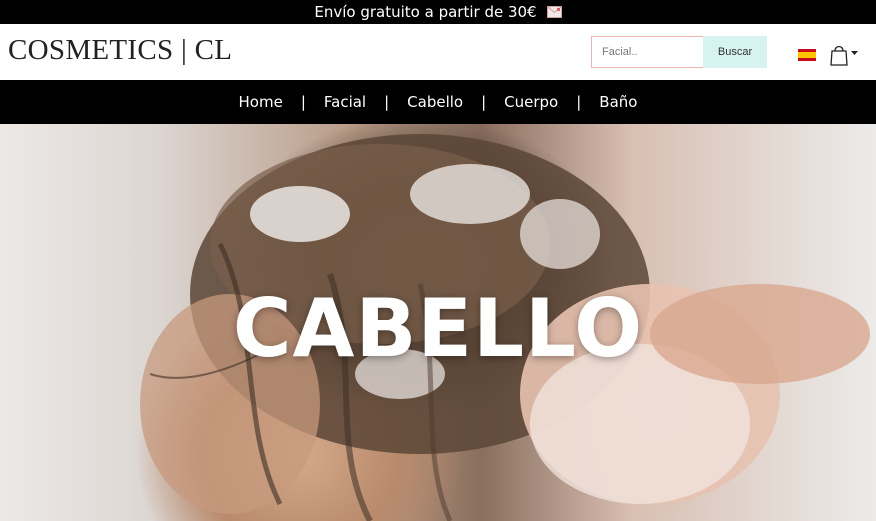 Image resolution: width=876 pixels, height=521 pixels. I want to click on nav-item-cabello: Cabello, so click(435, 102).